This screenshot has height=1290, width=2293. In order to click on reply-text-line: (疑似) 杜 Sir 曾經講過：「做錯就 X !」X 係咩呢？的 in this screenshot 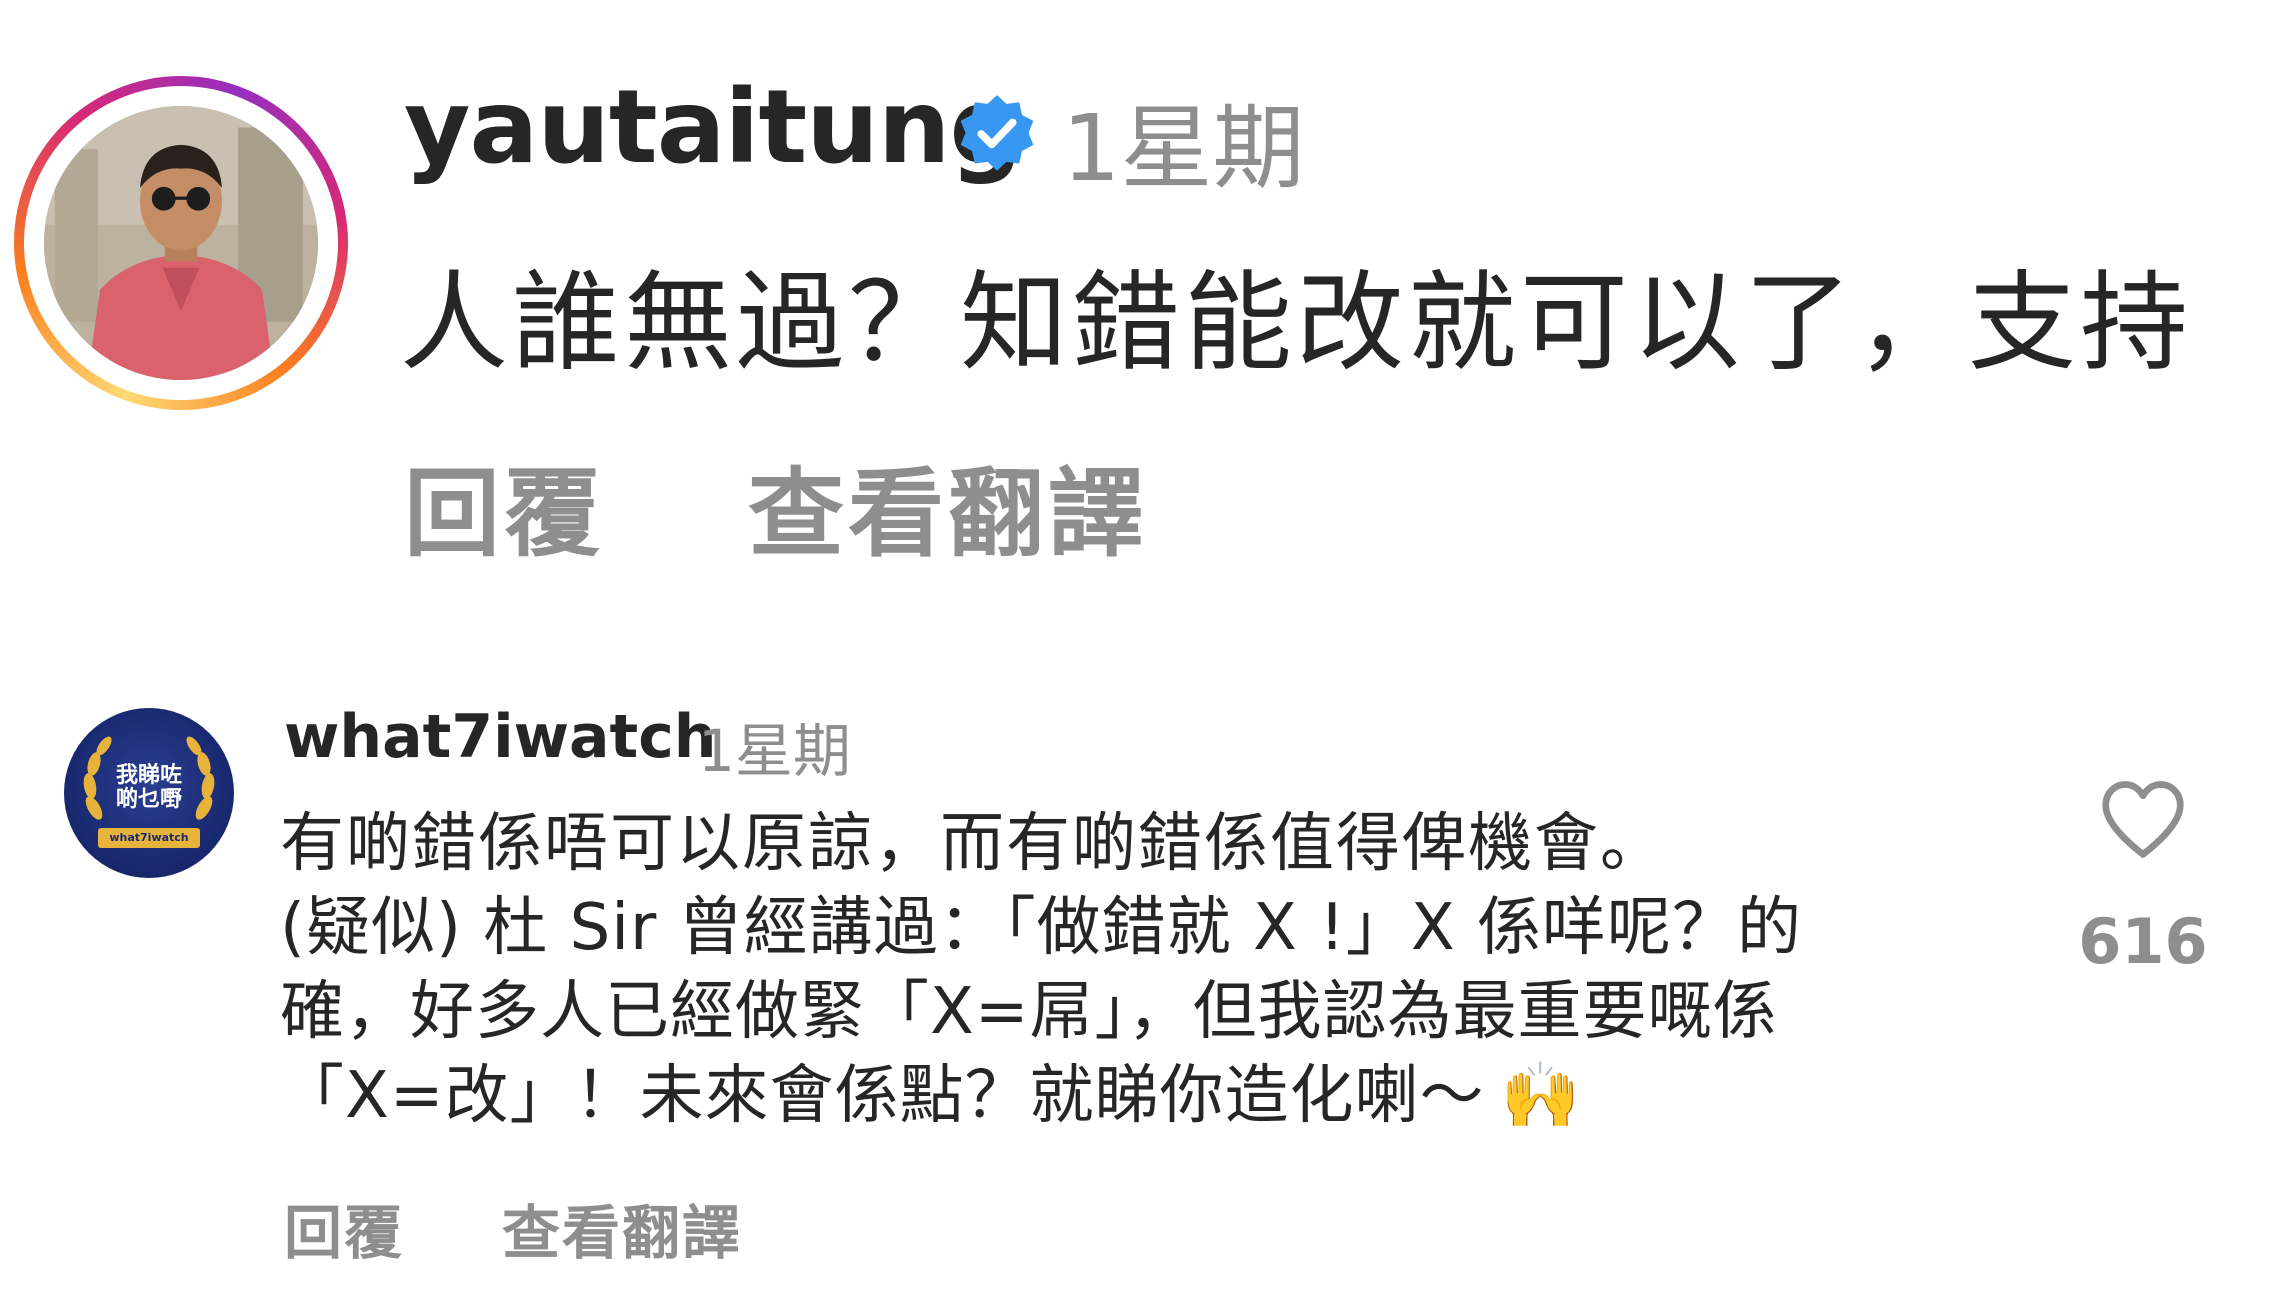, I will do `click(1041, 928)`.